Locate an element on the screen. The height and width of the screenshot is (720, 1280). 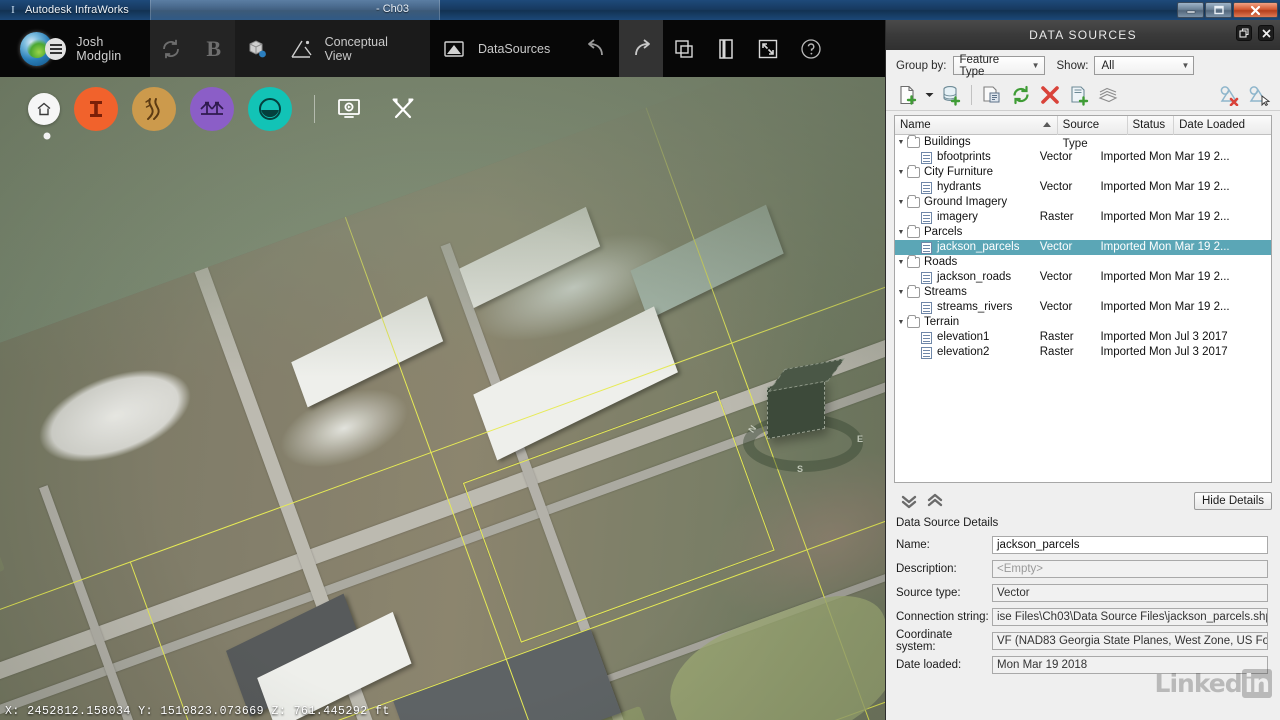
conceptual-view-segment: Conceptual View is located at coordinates (332, 48).